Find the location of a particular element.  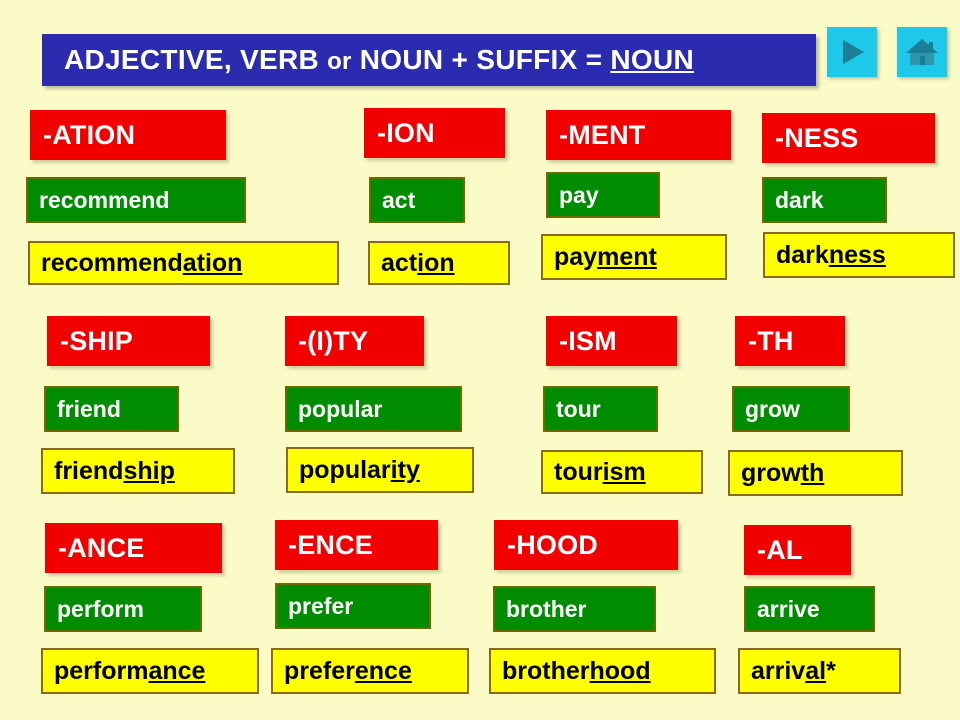

derived-word-friendship: friend ship is located at coordinates (138, 471).